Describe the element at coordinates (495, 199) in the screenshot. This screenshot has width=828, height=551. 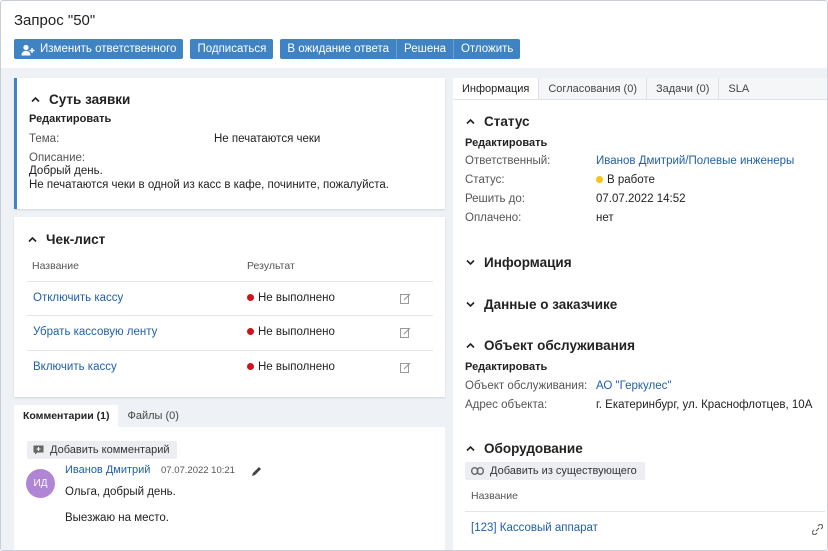
I see `due-label: Решить до:` at that location.